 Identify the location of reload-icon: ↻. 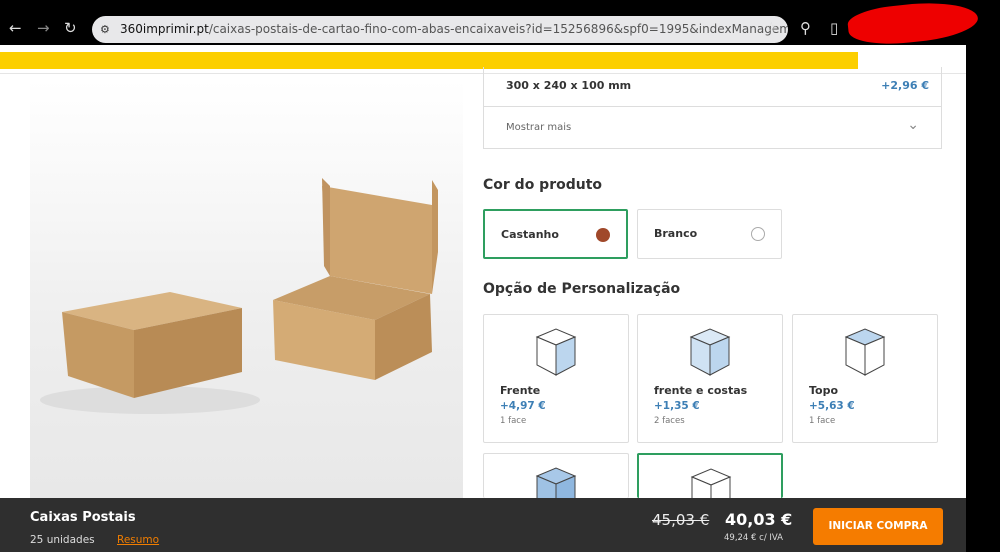
(70, 28).